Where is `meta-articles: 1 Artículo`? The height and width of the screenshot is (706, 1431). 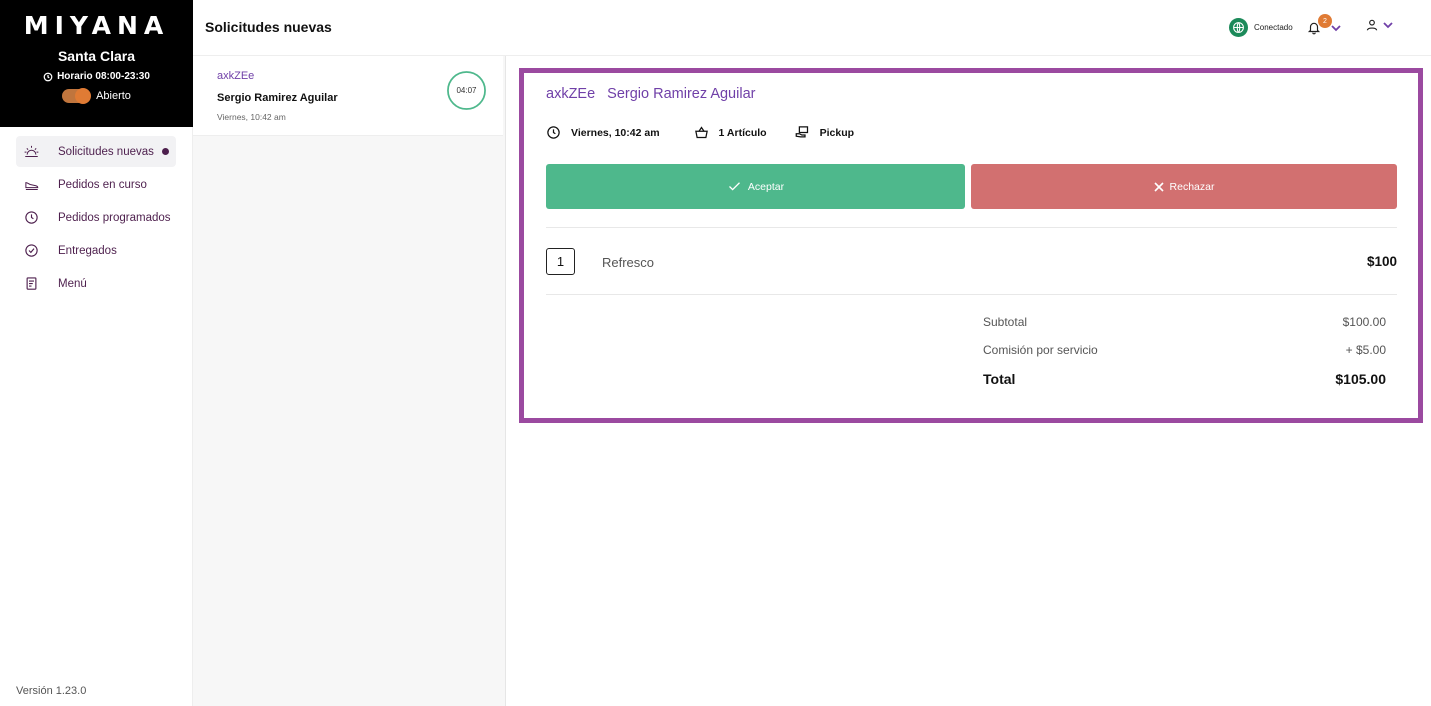
meta-articles: 1 Artículo is located at coordinates (730, 132).